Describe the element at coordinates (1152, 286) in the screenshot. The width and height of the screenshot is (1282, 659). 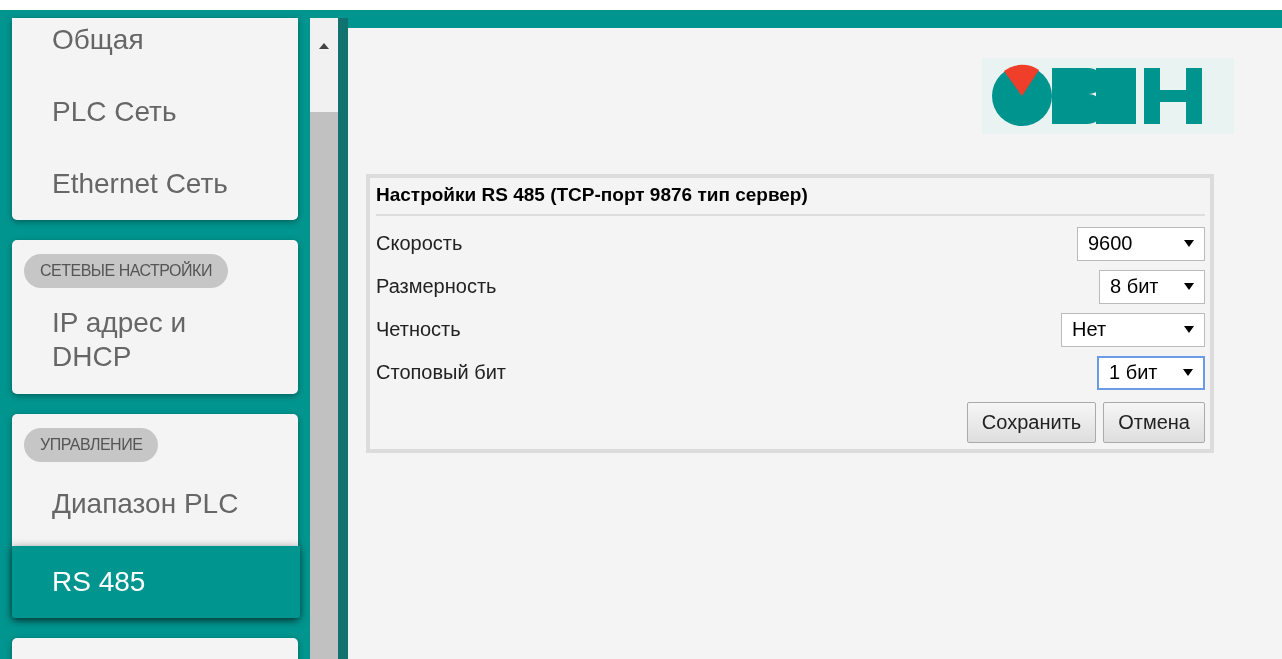
I see `dropdown: 8 бит` at that location.